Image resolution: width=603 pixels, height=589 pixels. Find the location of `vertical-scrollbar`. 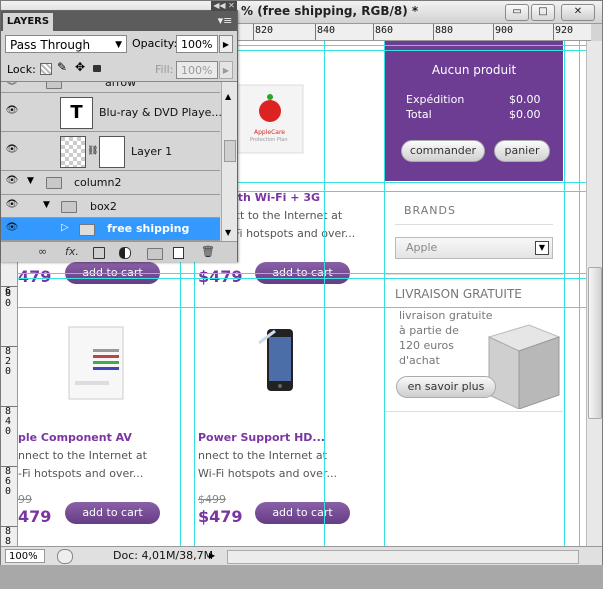

vertical-scrollbar is located at coordinates (594, 293).